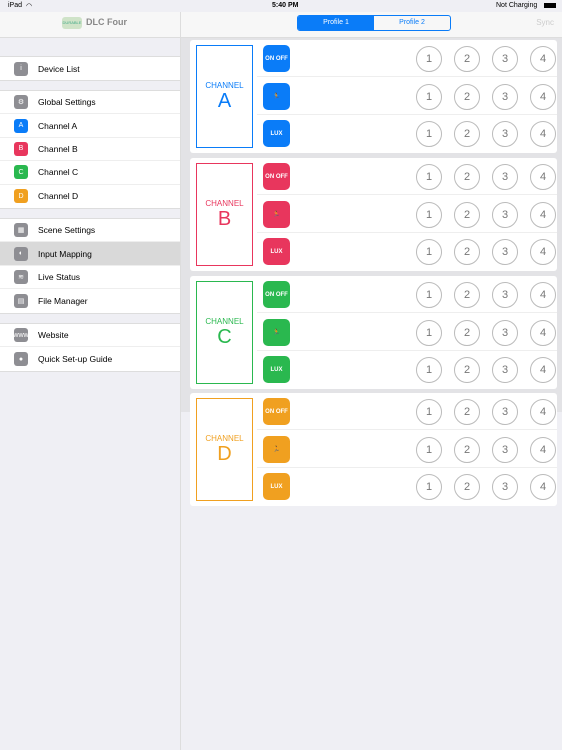  I want to click on sidebar-item-global-settings: ⚙ Global Settings, so click(90, 103).